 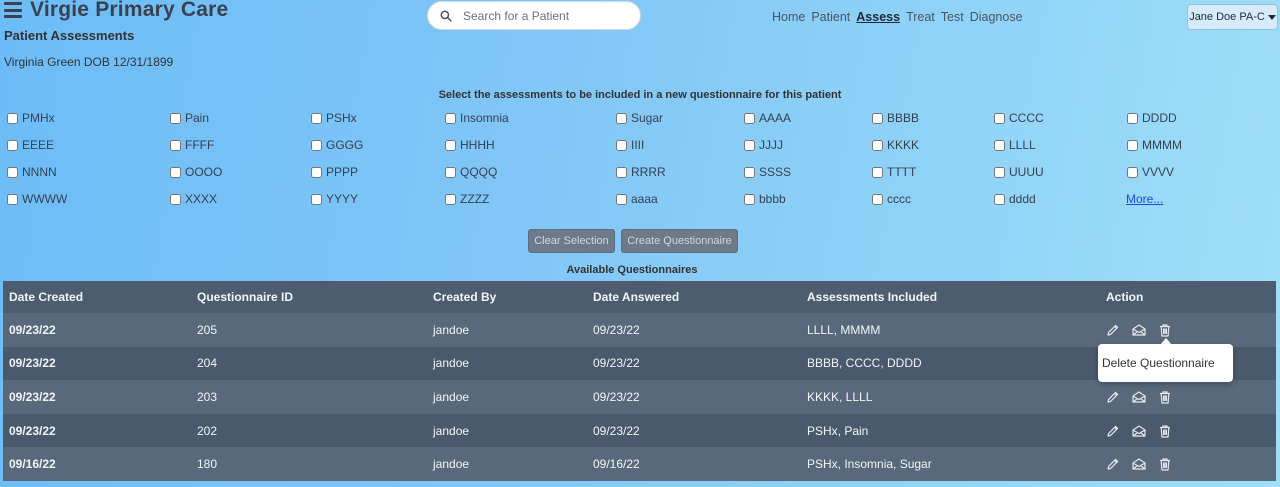 I want to click on assessment-option: TTTT, so click(x=894, y=172).